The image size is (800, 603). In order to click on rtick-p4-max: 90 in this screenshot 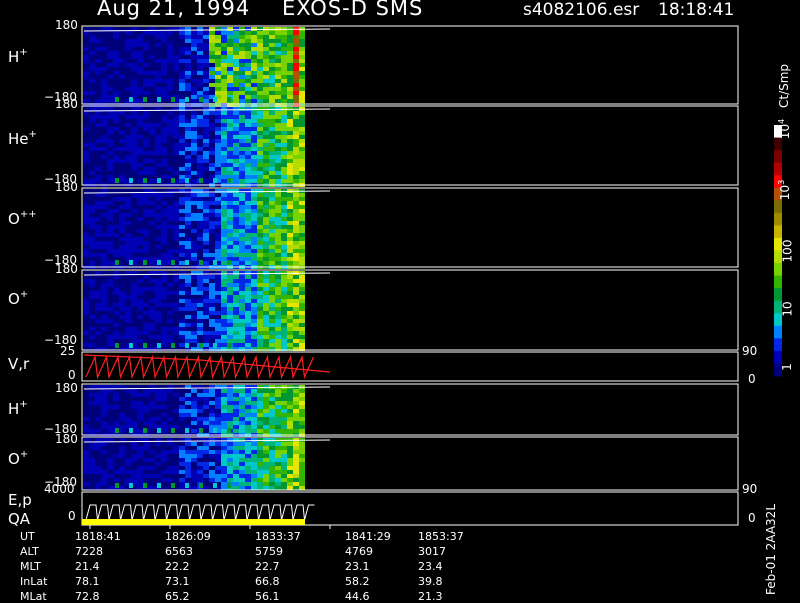, I will do `click(750, 351)`.